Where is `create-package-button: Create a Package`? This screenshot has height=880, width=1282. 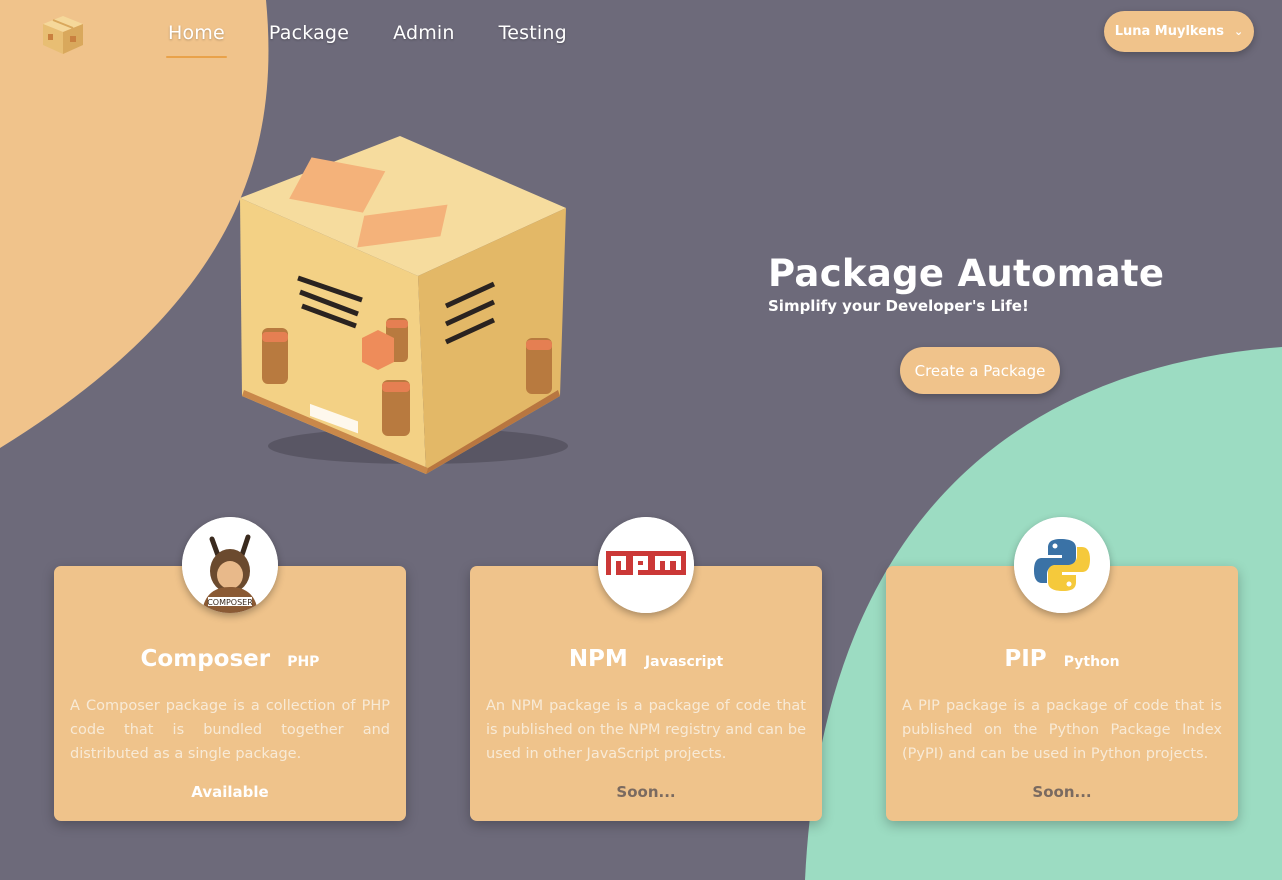
create-package-button: Create a Package is located at coordinates (980, 370).